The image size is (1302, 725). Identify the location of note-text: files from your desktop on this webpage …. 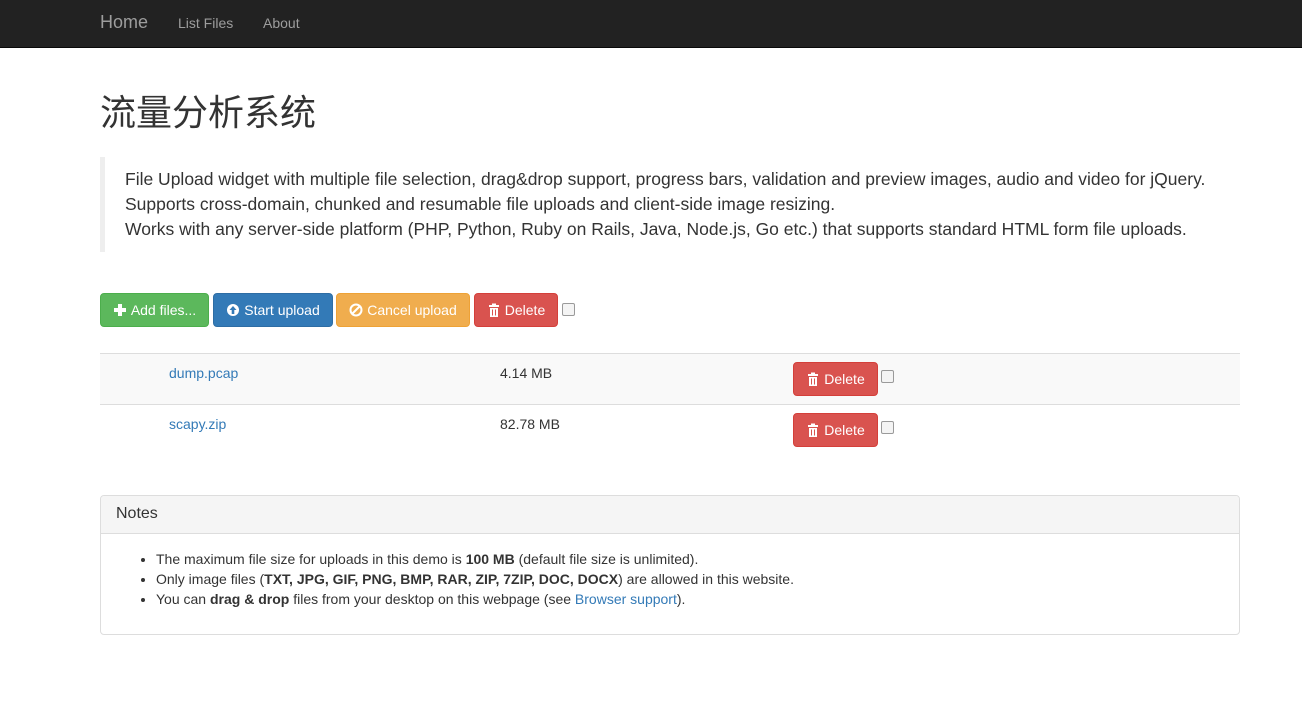
(432, 599).